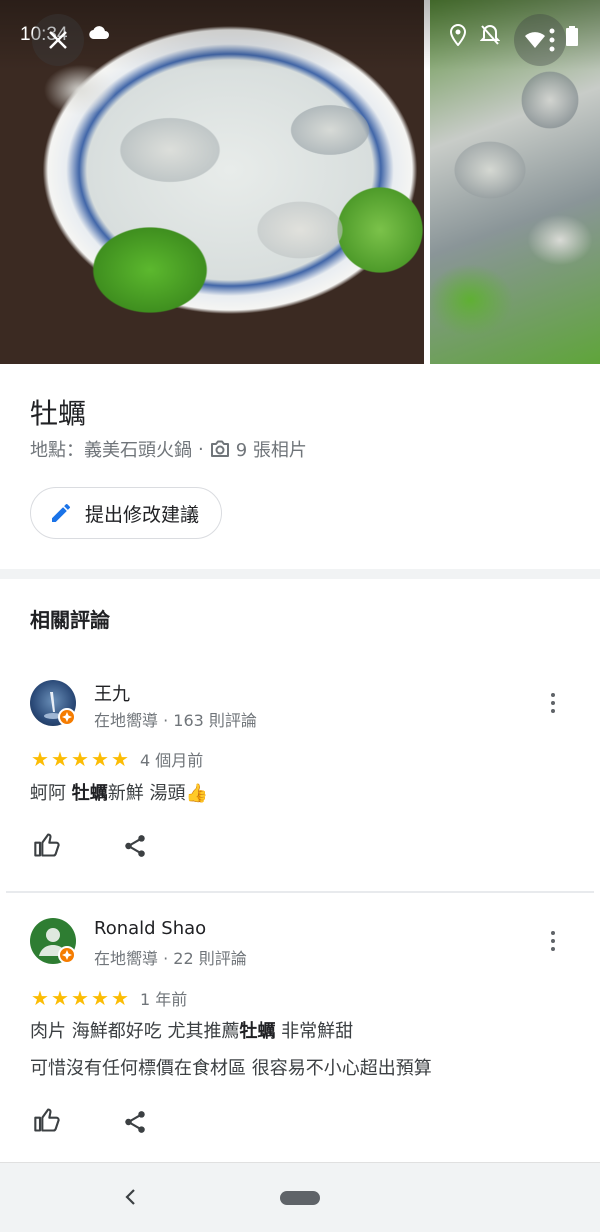  I want to click on review-rating: ★ ★ ★ ★ ★ 4 個月前, so click(116, 759).